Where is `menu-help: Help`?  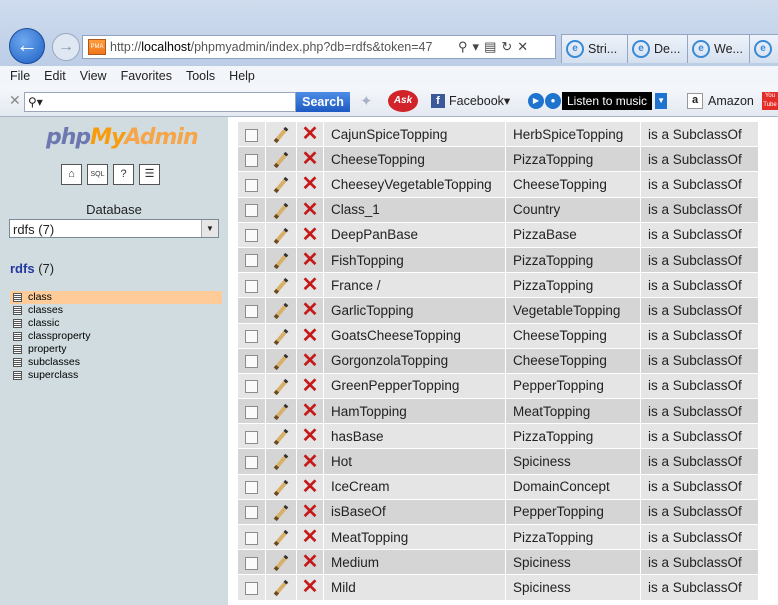
menu-help: Help is located at coordinates (242, 76).